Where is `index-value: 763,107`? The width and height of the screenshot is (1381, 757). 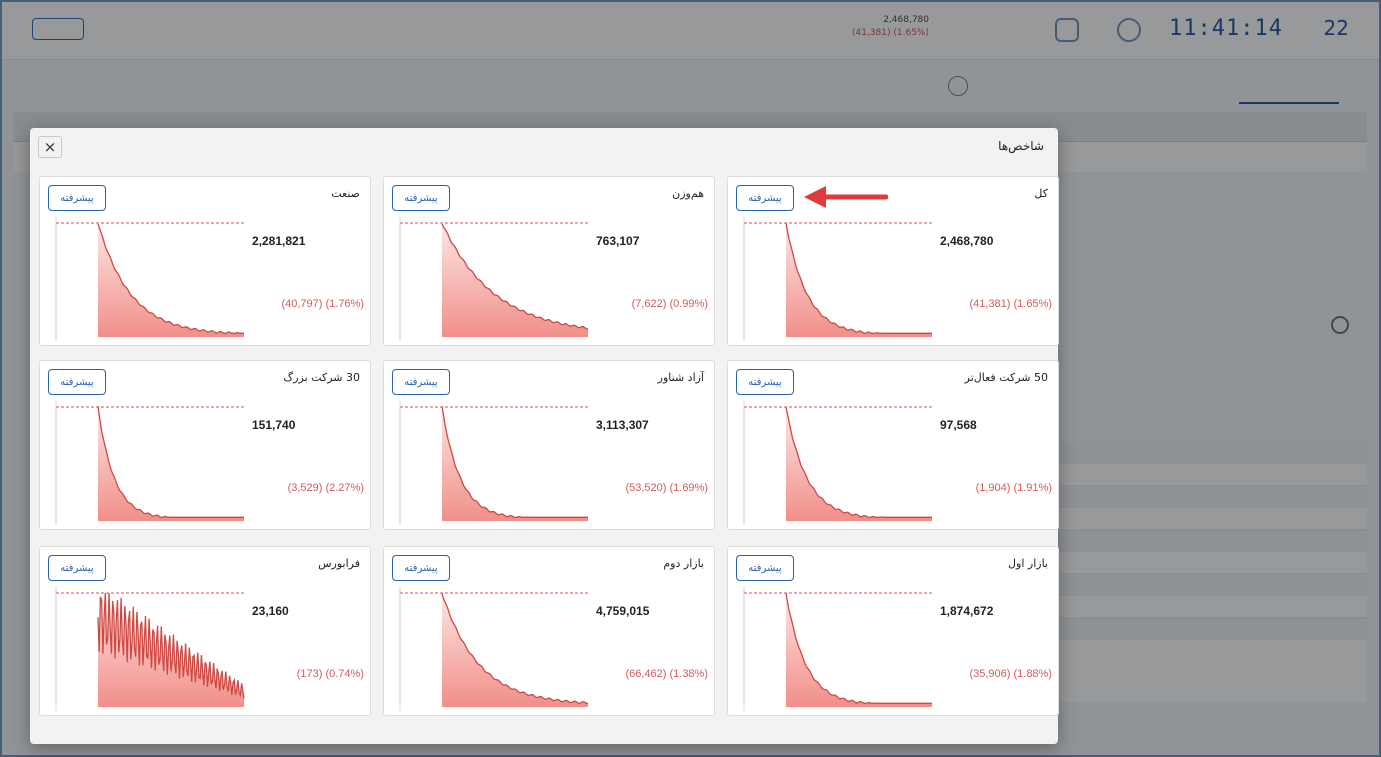
index-value: 763,107 is located at coordinates (618, 241).